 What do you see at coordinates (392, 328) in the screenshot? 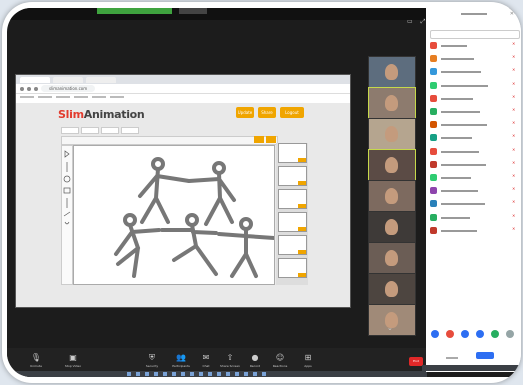
I see `scroll-down-icon: ⌄` at bounding box center [392, 328].